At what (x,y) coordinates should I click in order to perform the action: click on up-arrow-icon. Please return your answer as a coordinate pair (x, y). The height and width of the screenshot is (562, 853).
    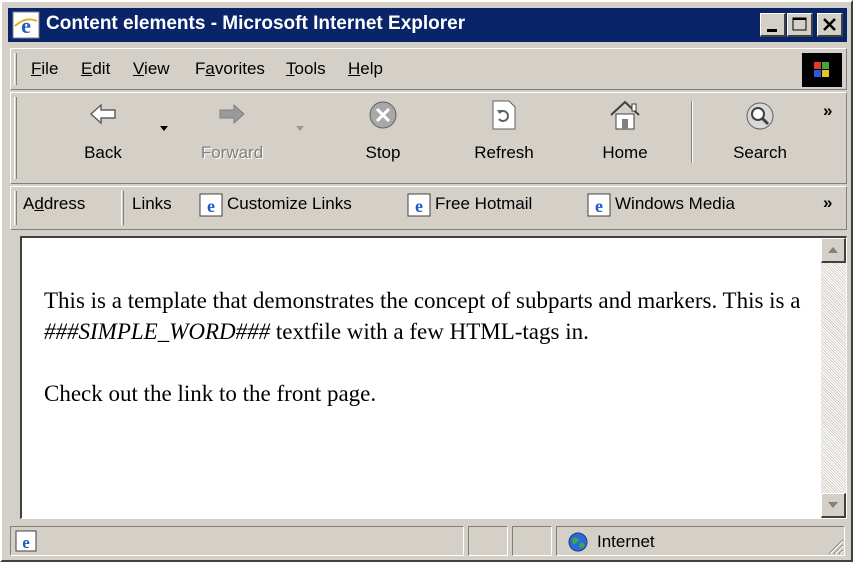
    Looking at the image, I should click on (833, 250).